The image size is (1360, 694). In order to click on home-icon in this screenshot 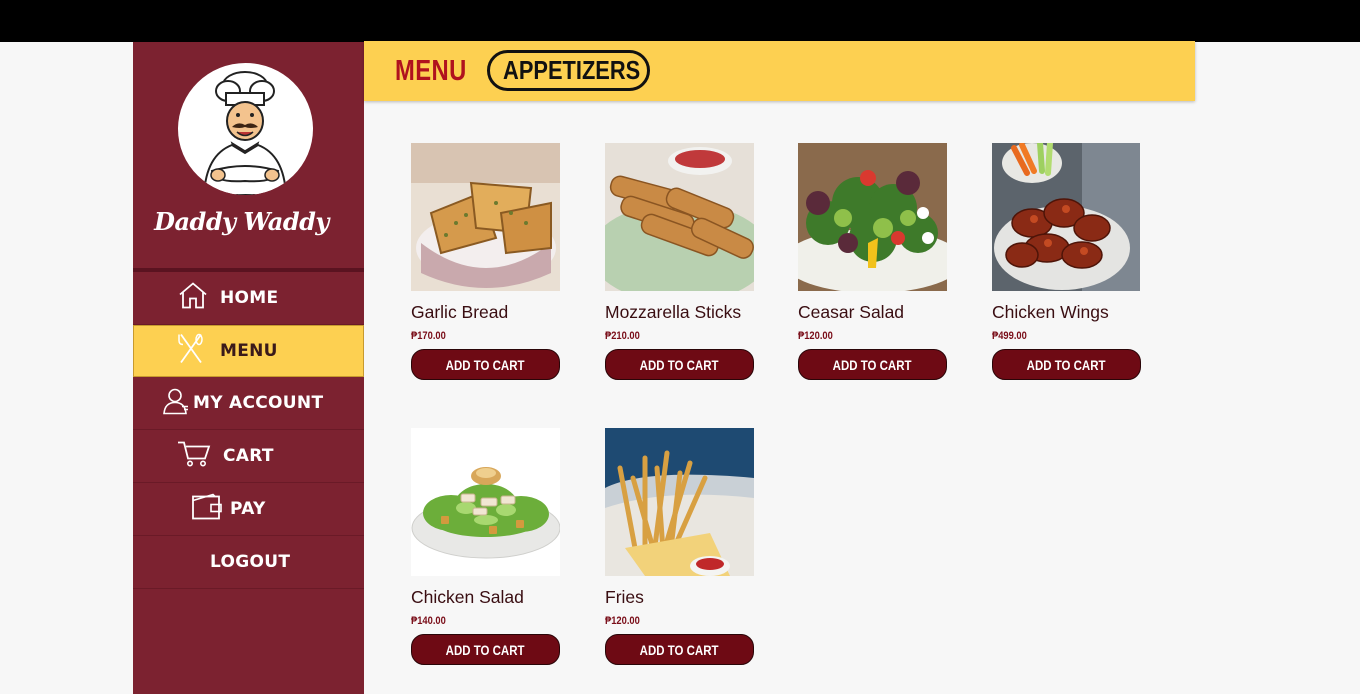, I will do `click(193, 298)`.